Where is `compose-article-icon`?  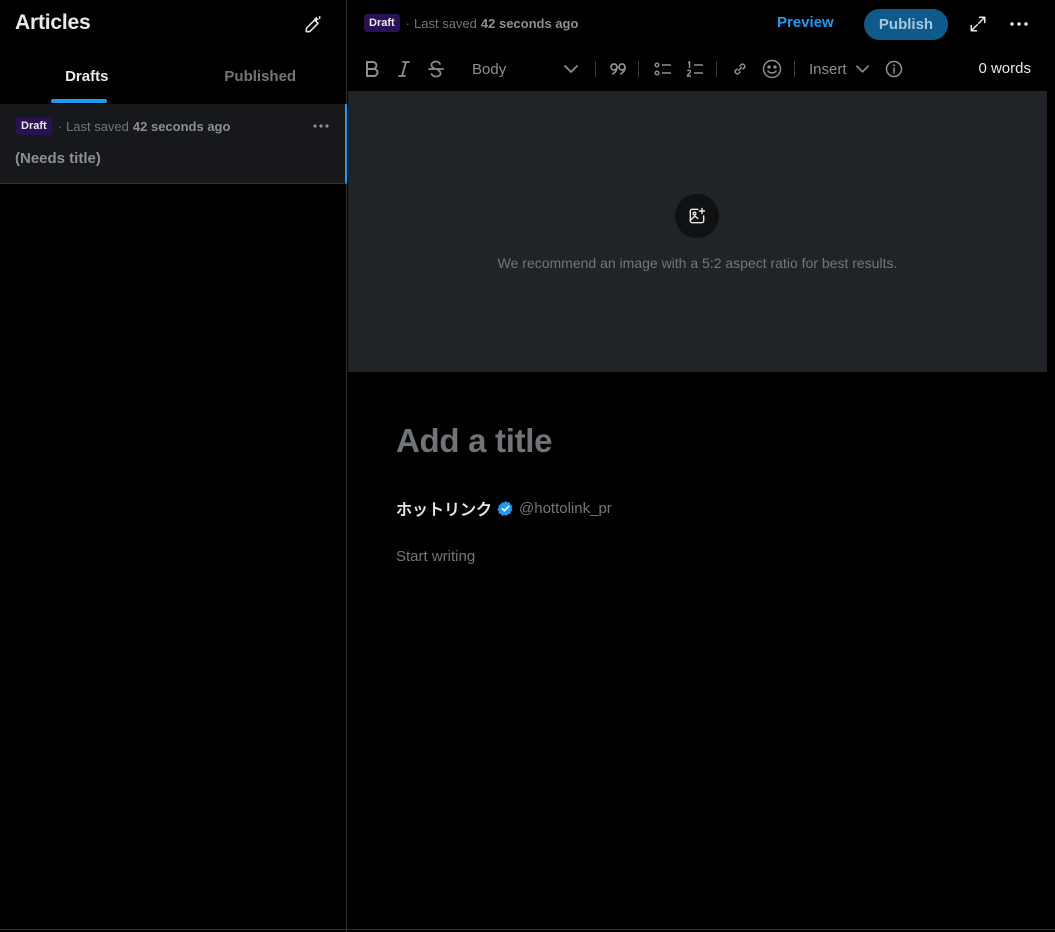 compose-article-icon is located at coordinates (313, 24).